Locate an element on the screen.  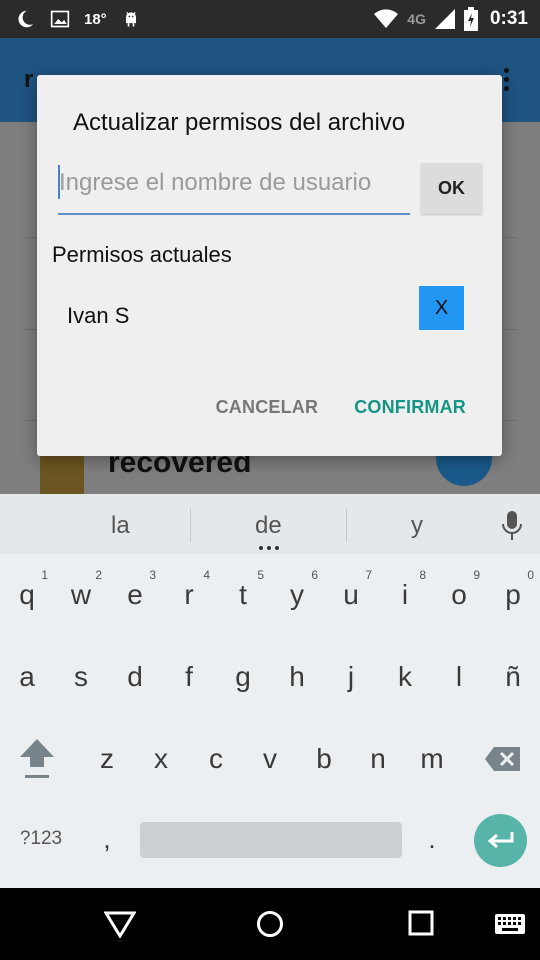
battery-icon is located at coordinates (470, 19).